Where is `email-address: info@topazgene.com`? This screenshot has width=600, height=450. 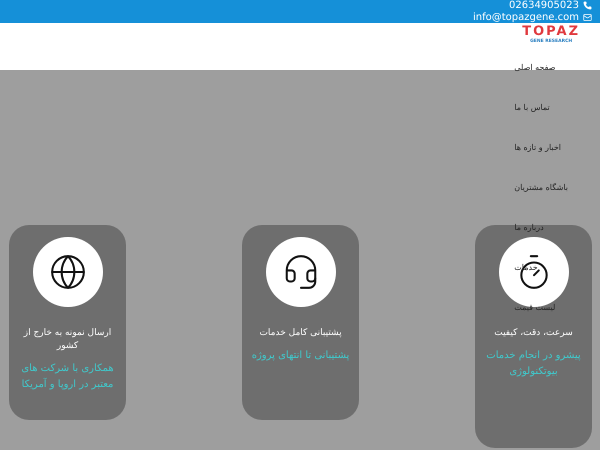
email-address: info@topazgene.com is located at coordinates (525, 17).